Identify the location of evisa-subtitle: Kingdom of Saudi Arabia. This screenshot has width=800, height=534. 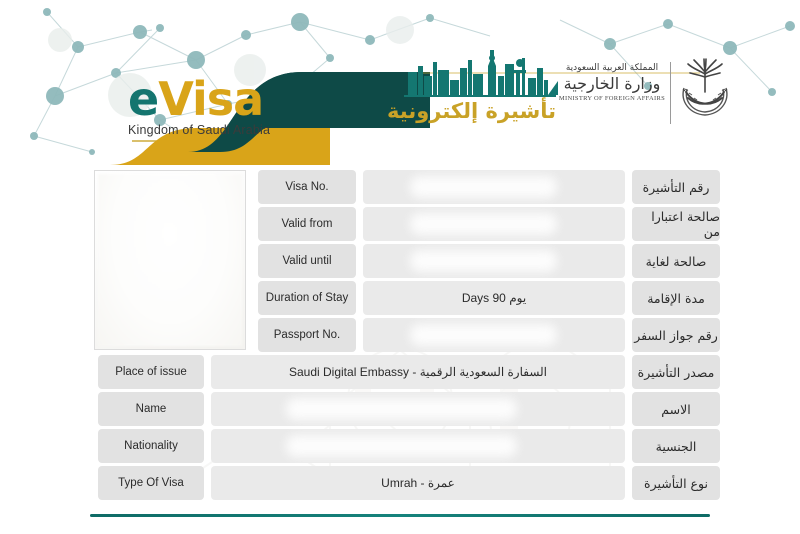
(199, 130).